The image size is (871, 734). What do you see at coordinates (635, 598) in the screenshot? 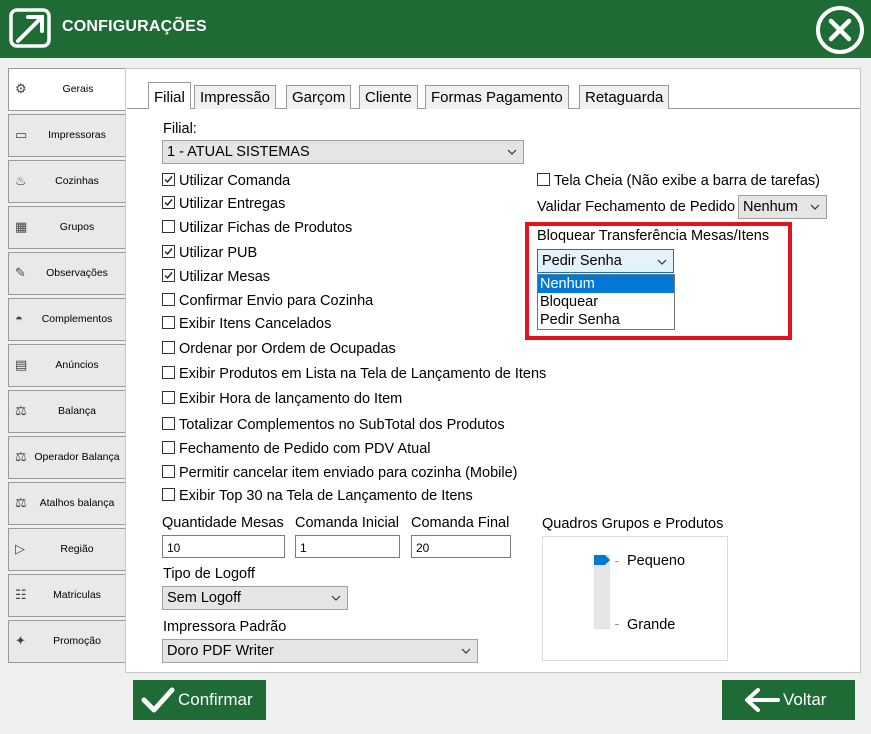
I see `quadros-slider-box: Pequeno Grande` at bounding box center [635, 598].